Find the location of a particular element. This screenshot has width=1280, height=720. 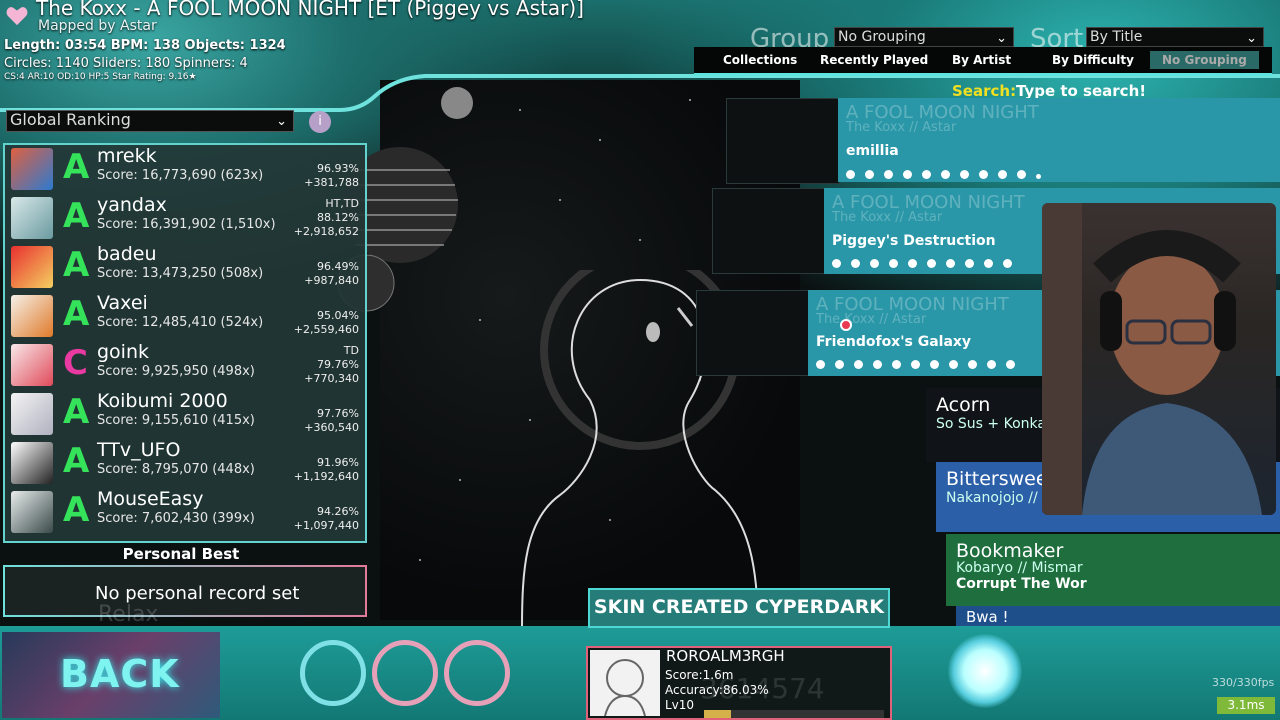

mods: HT,TD is located at coordinates (342, 203).